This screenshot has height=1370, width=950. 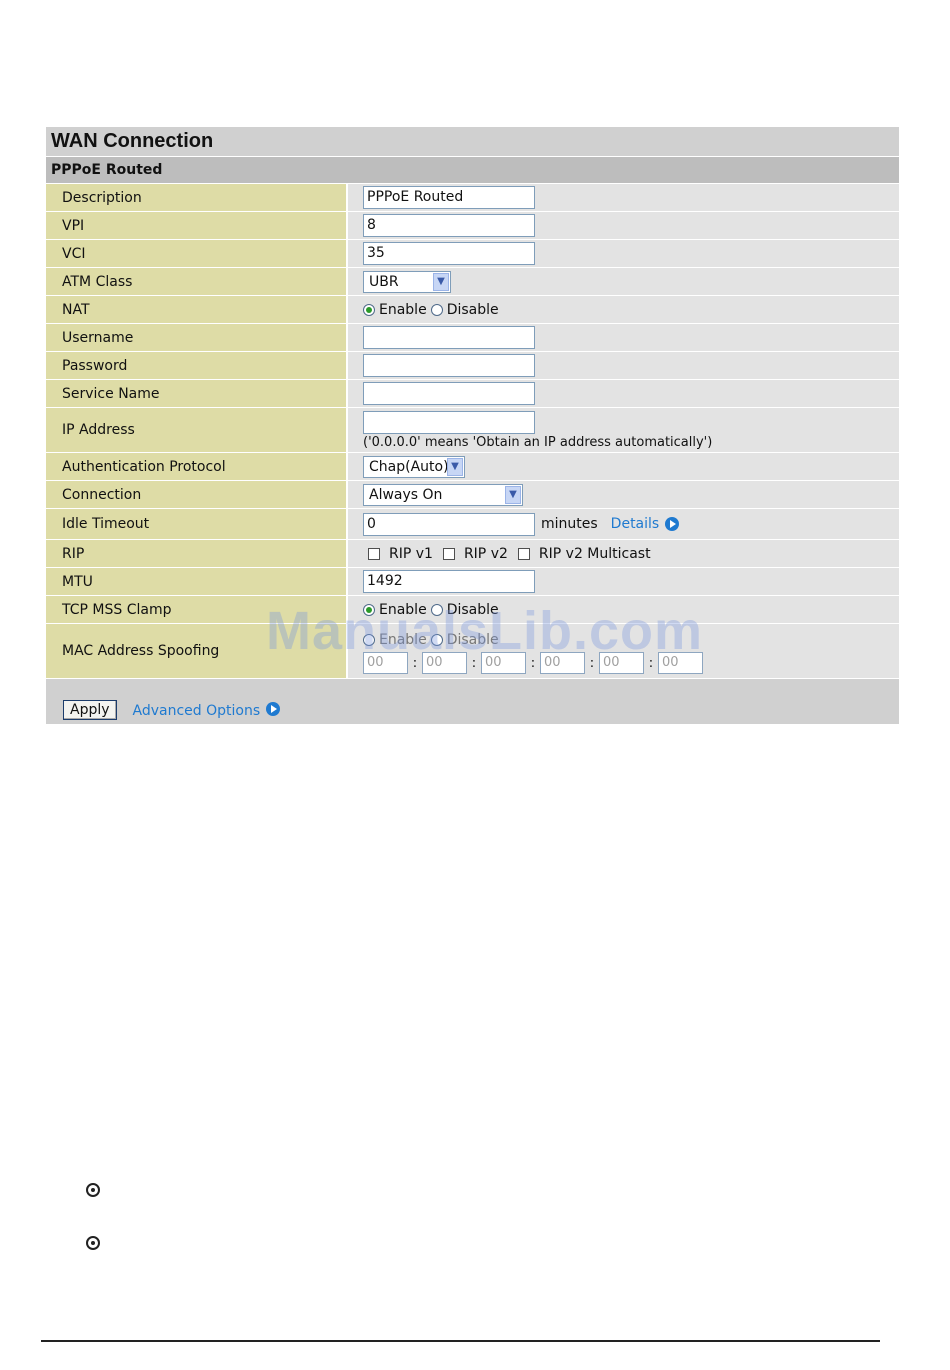 I want to click on row-username: Username, so click(x=472, y=338).